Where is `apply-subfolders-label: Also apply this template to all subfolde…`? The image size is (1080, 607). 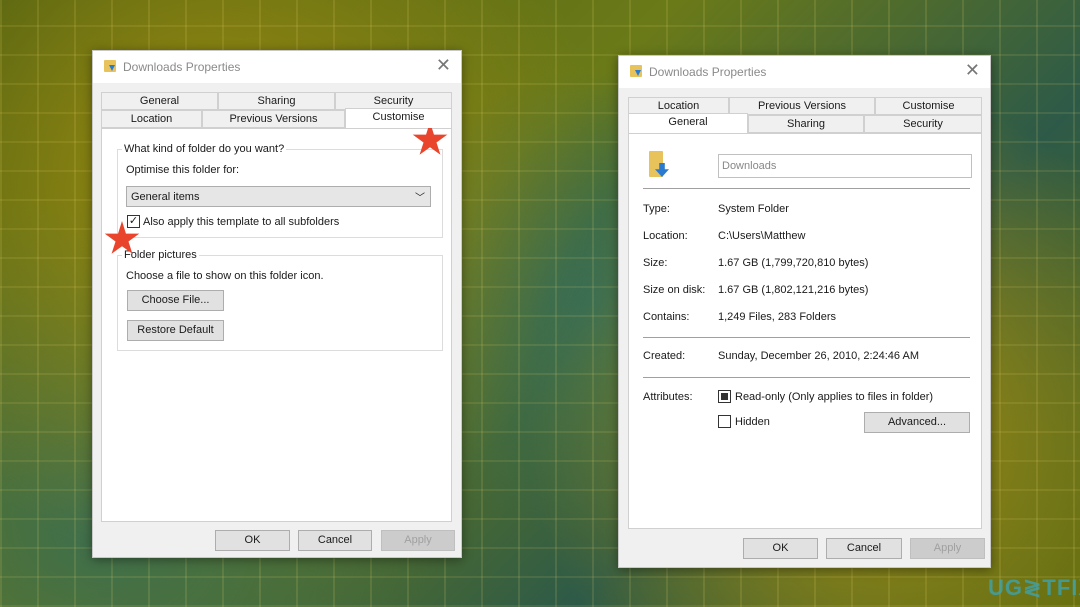 apply-subfolders-label: Also apply this template to all subfolde… is located at coordinates (241, 222).